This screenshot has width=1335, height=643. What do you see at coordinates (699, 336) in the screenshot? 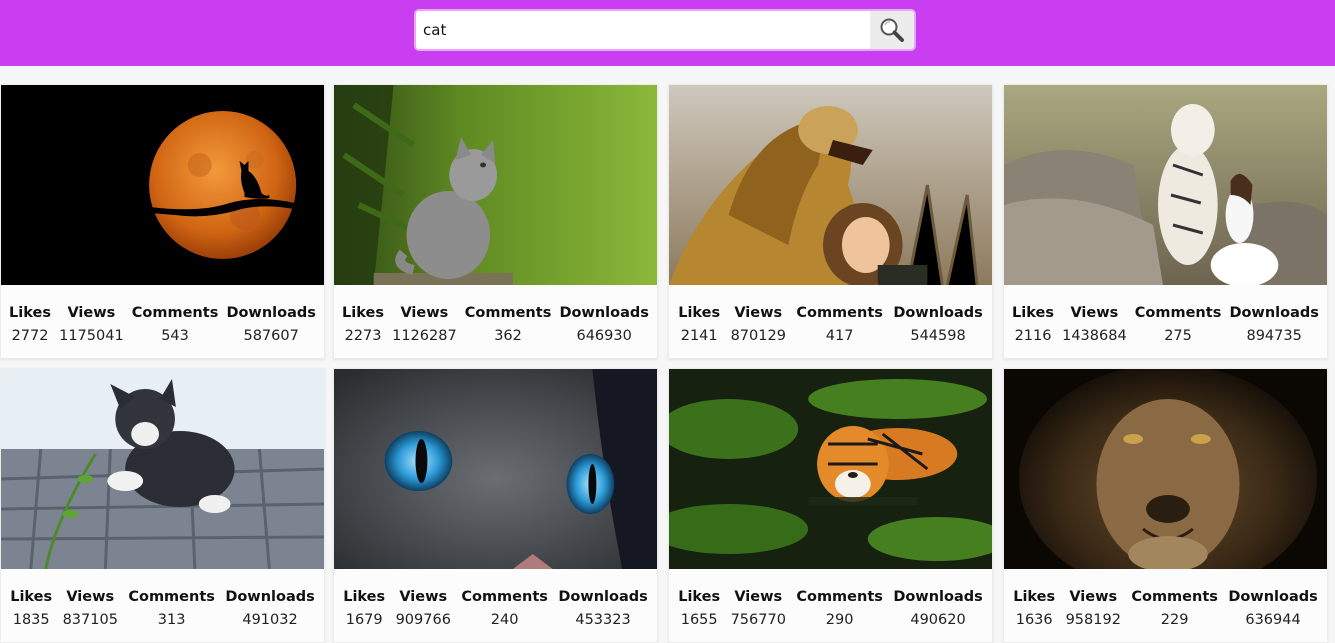
I see `likes-value: 2141` at bounding box center [699, 336].